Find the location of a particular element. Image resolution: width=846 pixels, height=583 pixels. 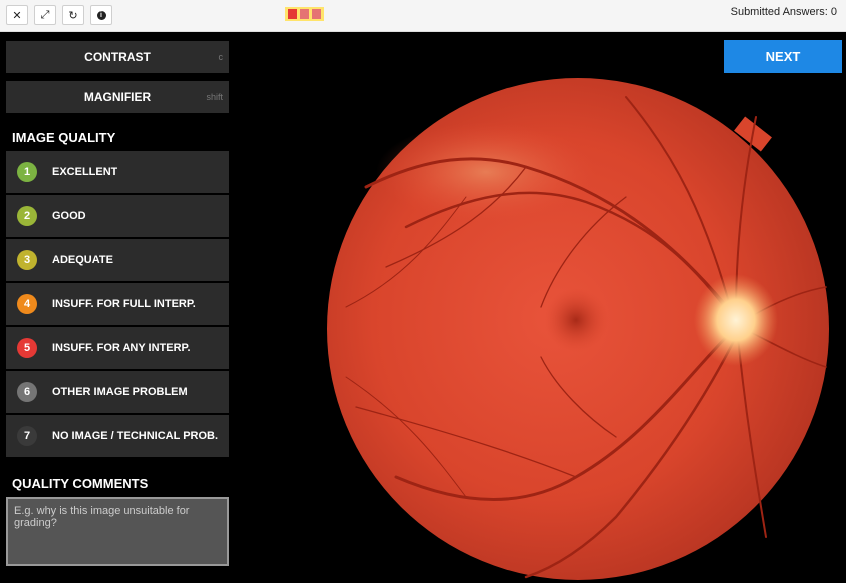

option-label: OTHER IMAGE PROBLEM is located at coordinates (120, 392).